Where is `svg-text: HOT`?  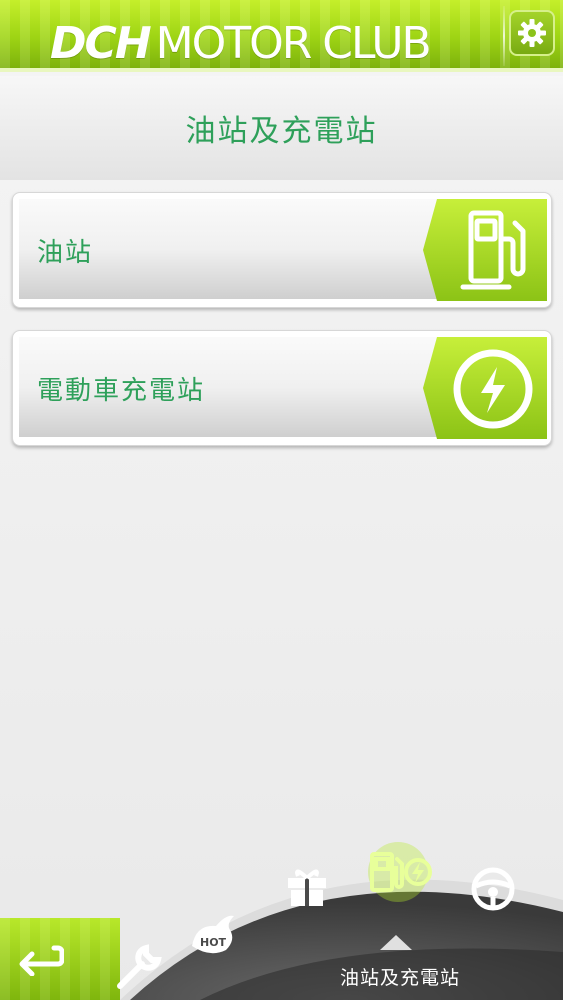
svg-text: HOT is located at coordinates (213, 942).